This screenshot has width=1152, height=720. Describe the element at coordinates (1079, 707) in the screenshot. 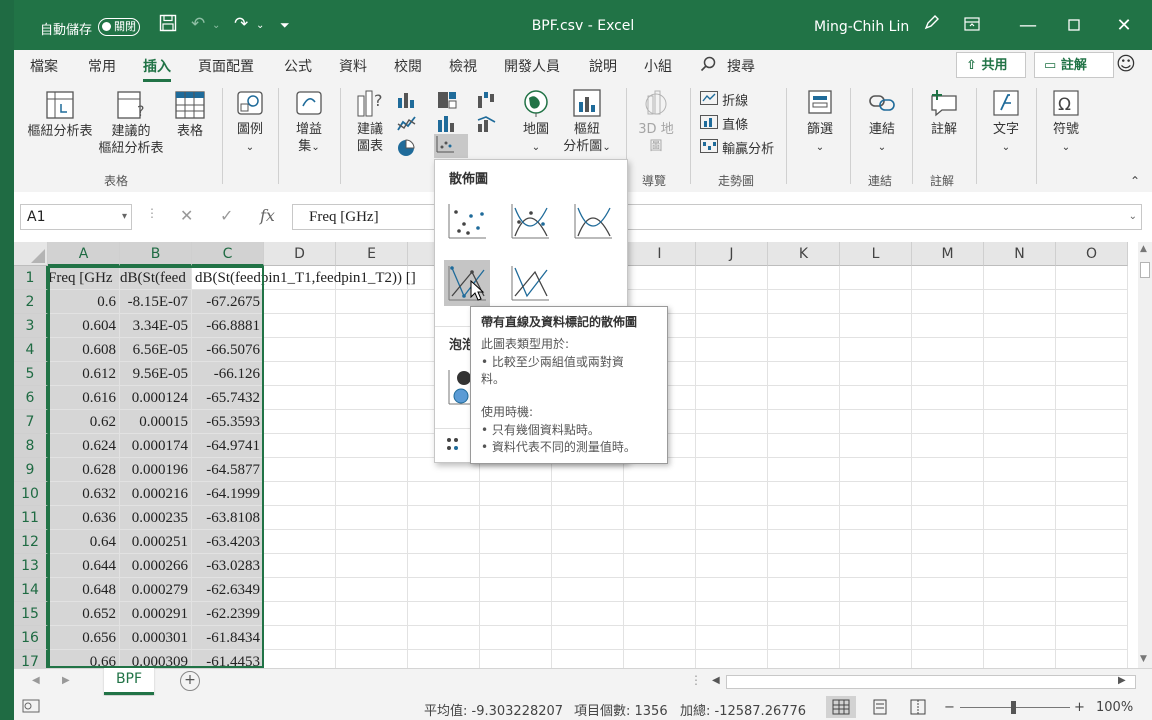

I see `zoom-in-icon: +` at that location.